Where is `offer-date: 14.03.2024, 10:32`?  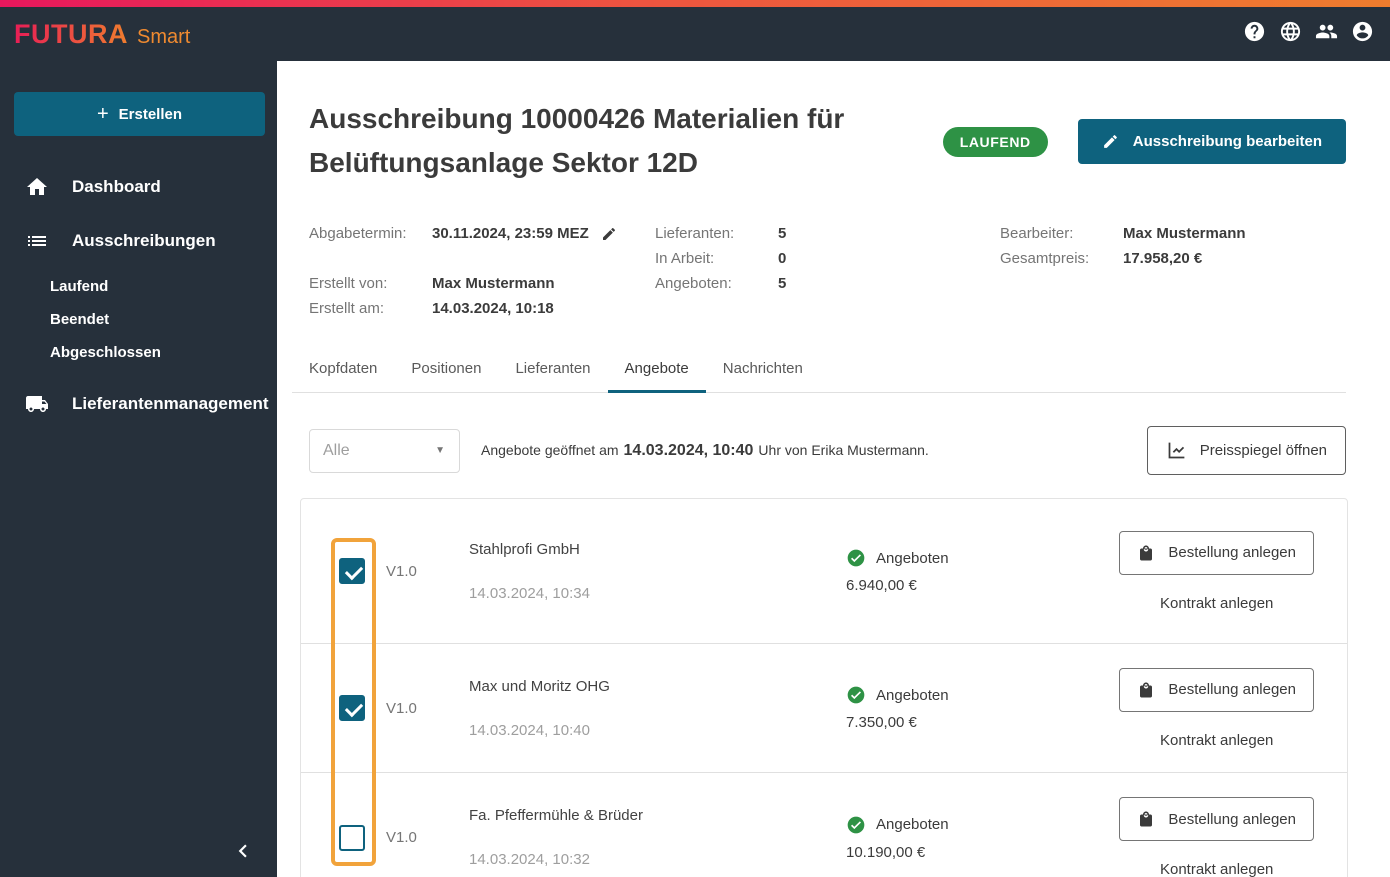 offer-date: 14.03.2024, 10:32 is located at coordinates (529, 859).